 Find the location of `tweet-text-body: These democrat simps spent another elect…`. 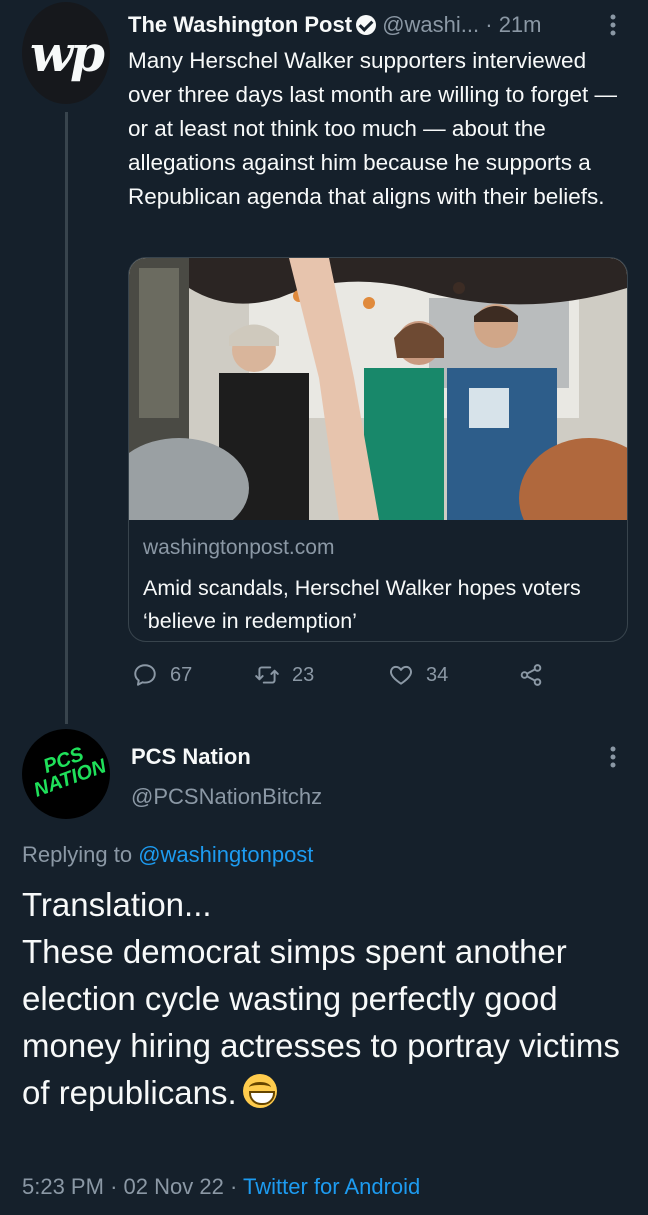

tweet-text-body: These democrat simps spent another elect… is located at coordinates (321, 1022).